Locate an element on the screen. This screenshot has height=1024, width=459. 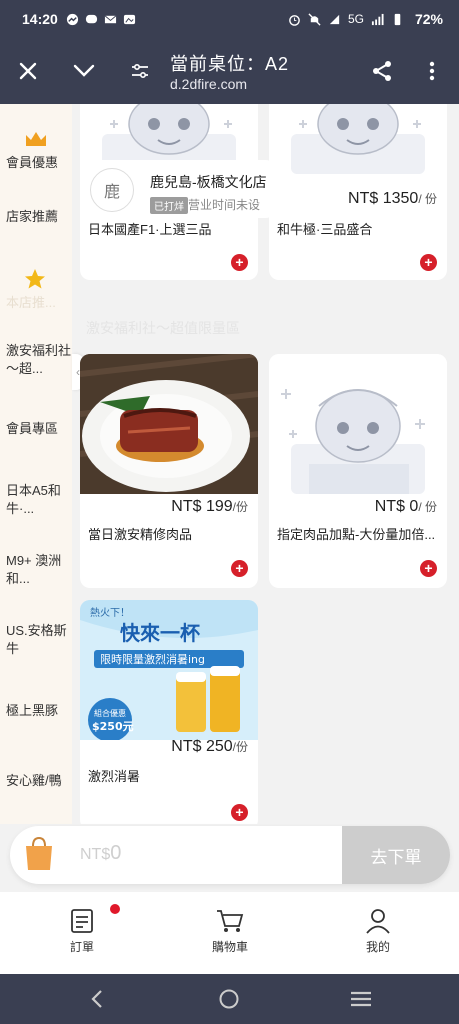
nav-cart: 購物車 is located at coordinates (230, 931).